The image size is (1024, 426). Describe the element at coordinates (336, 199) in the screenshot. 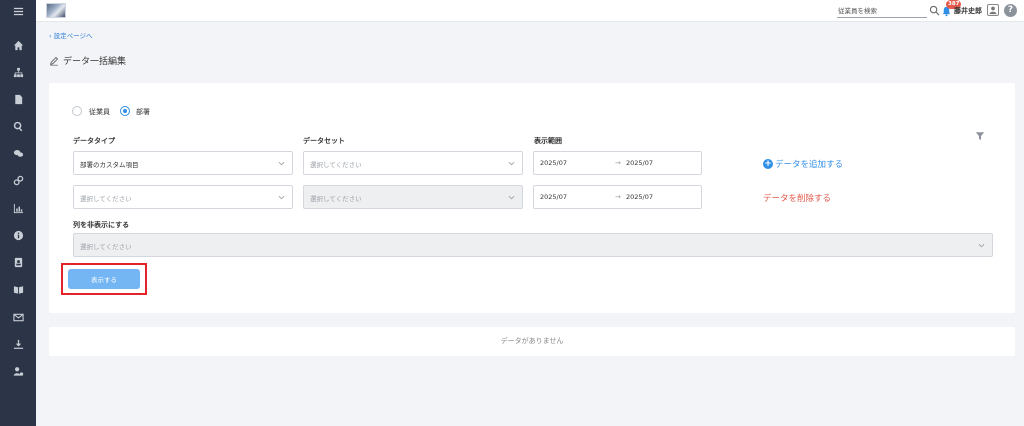

I see `data-set-value-2: 選択してください` at that location.